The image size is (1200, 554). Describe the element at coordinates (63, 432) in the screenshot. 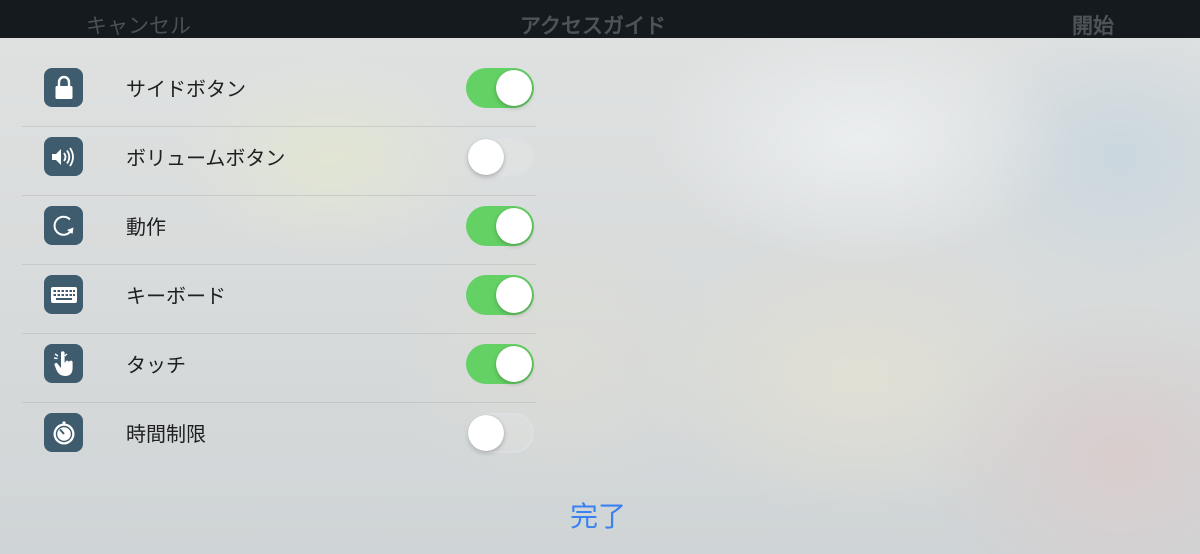

I see `timer-icon` at that location.